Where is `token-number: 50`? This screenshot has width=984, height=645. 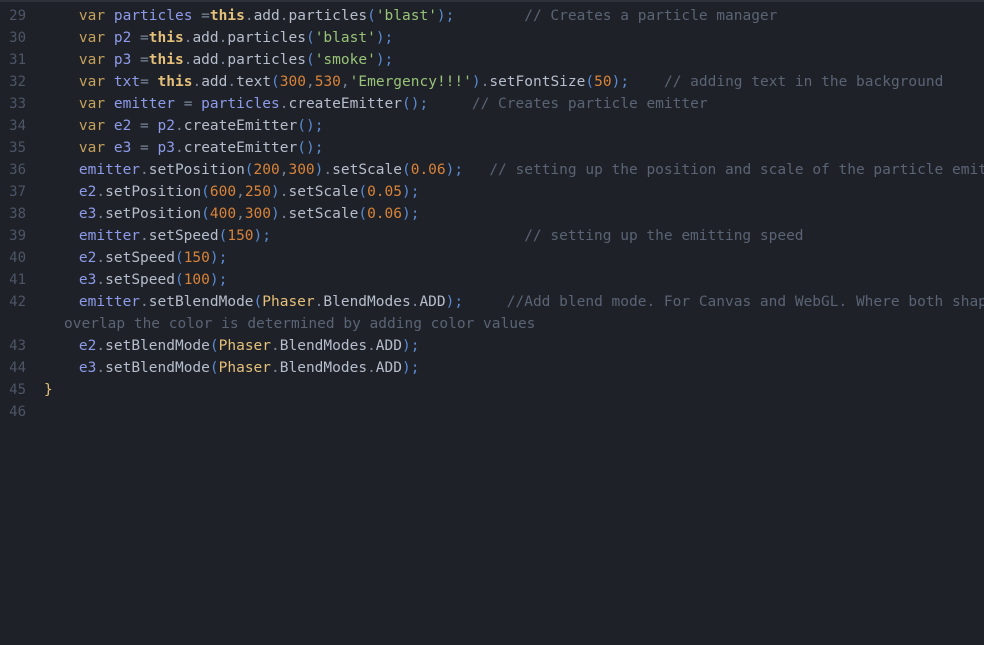
token-number: 50 is located at coordinates (603, 82).